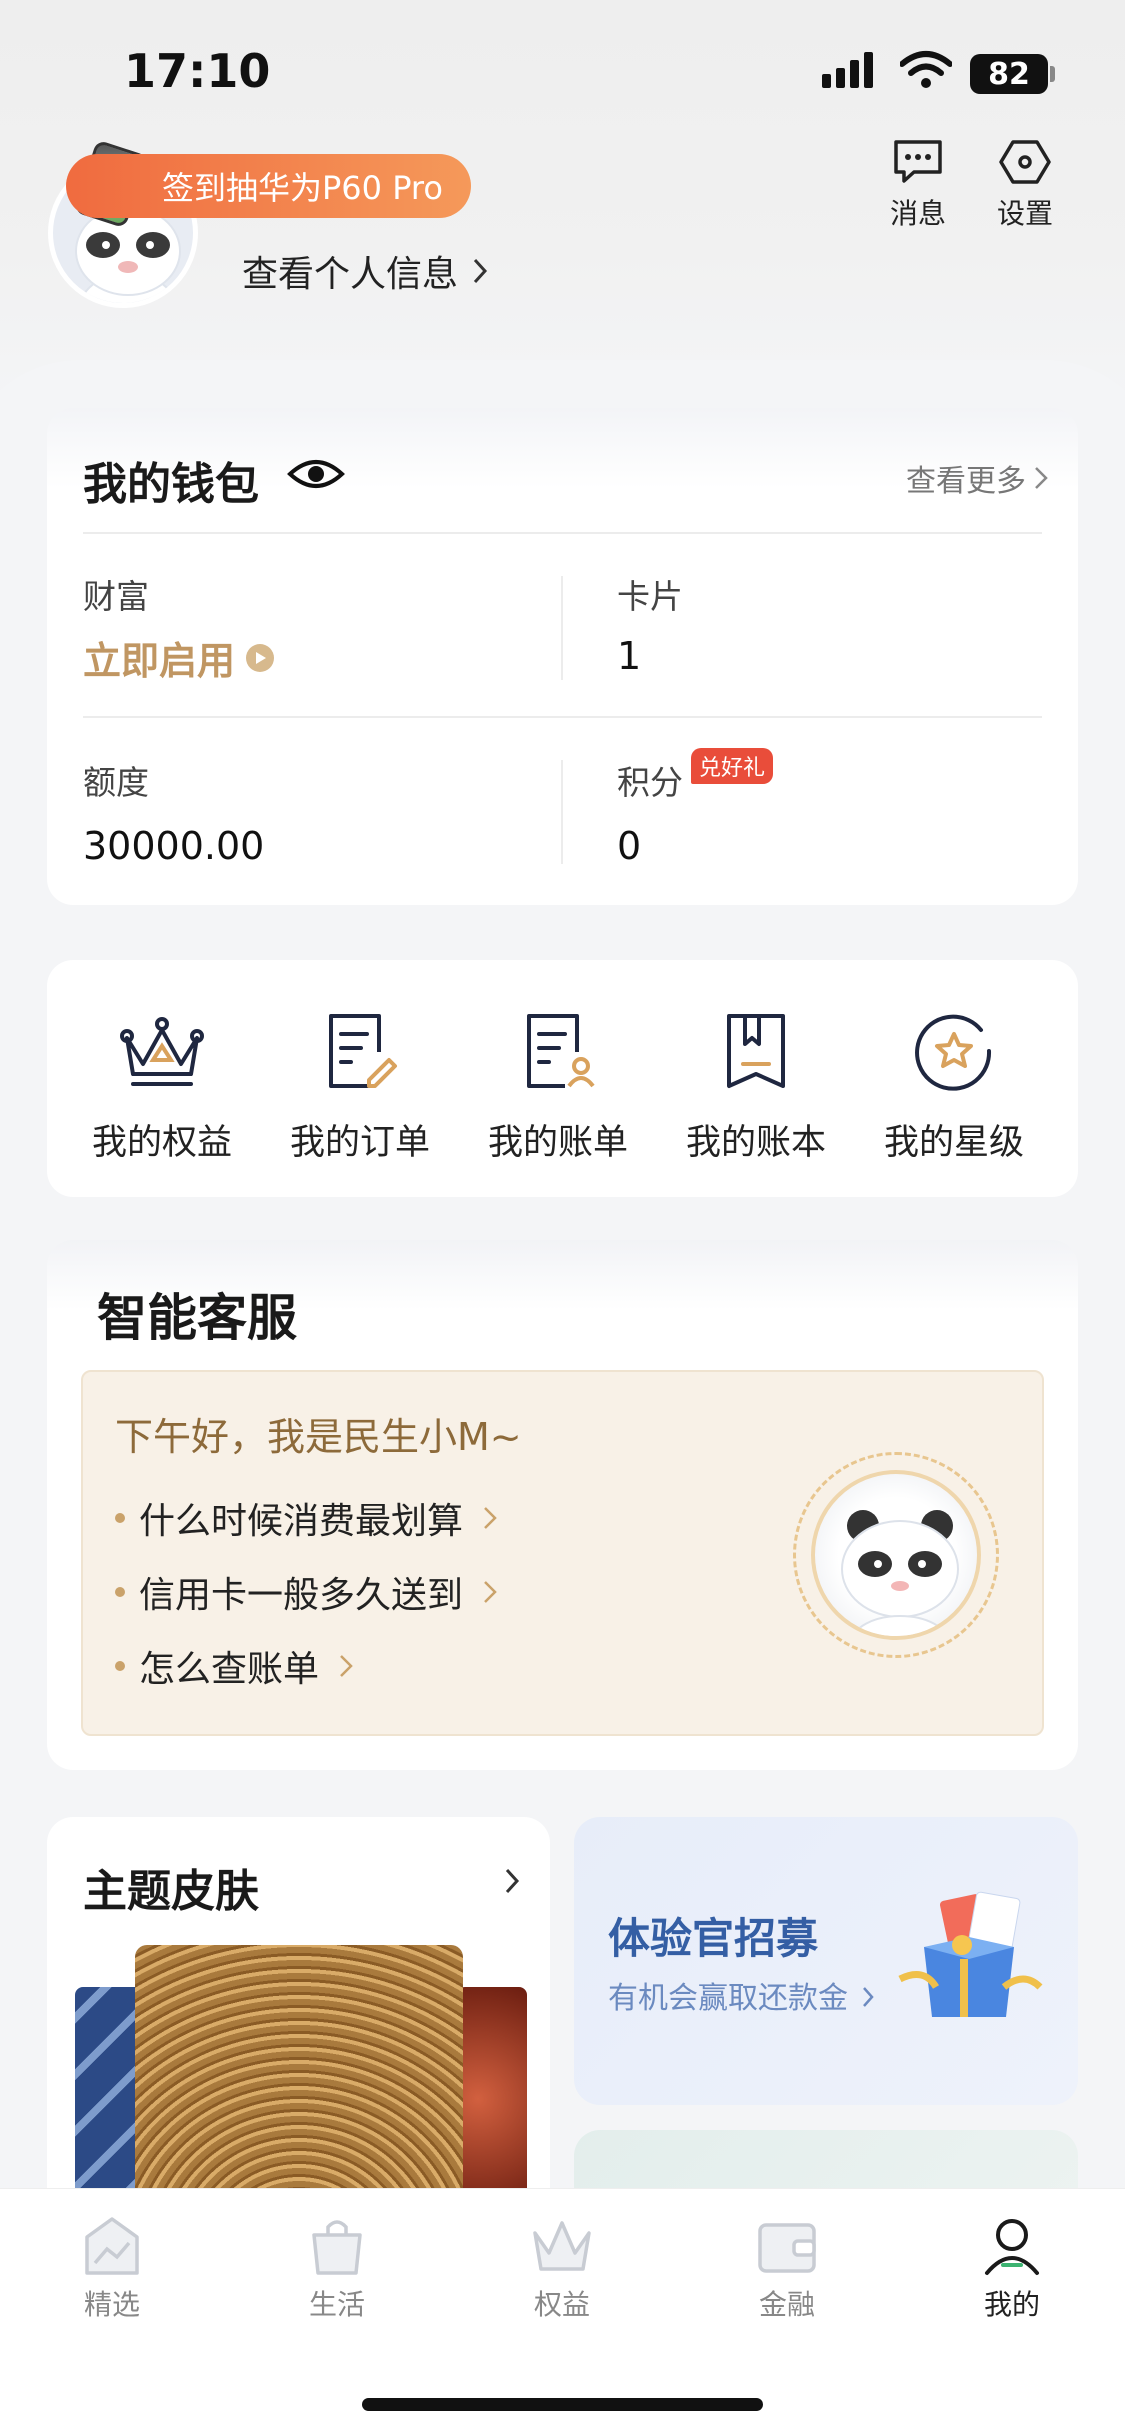  What do you see at coordinates (359, 1143) in the screenshot?
I see `shortcut-label: 我的订单` at bounding box center [359, 1143].